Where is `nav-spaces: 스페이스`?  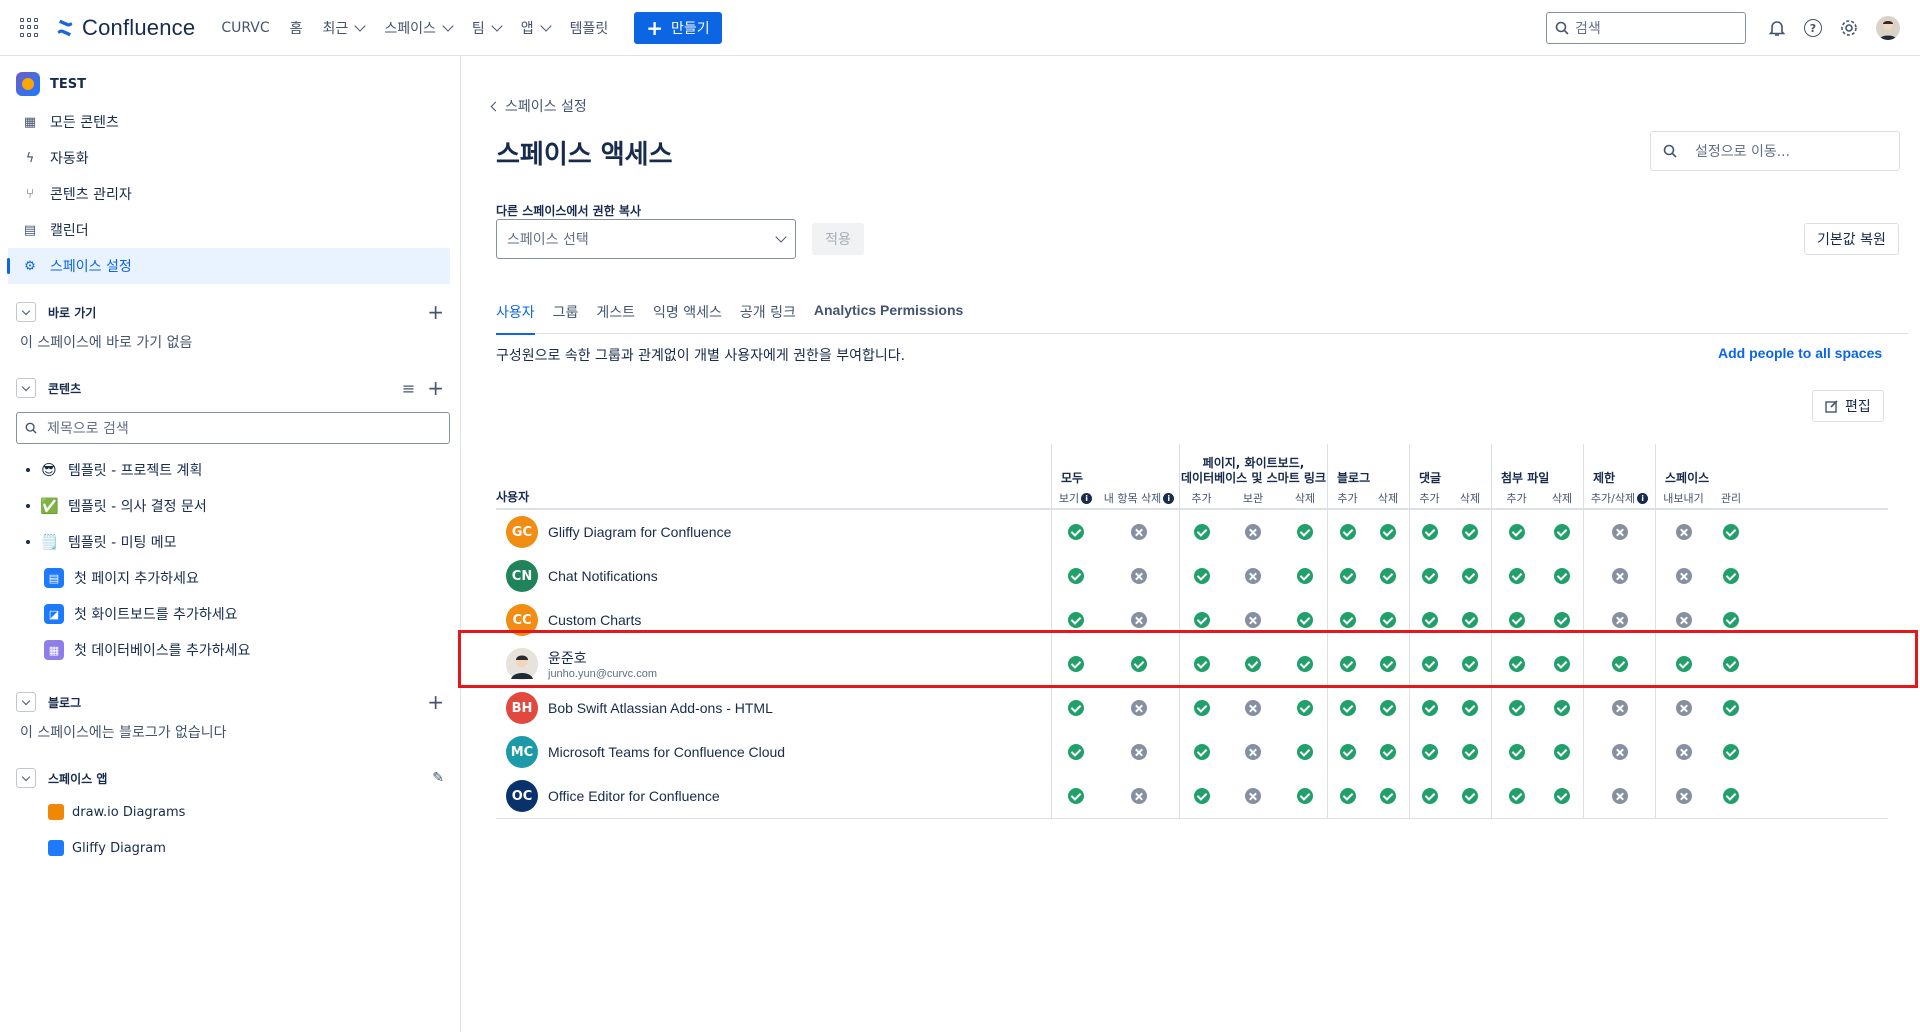 nav-spaces: 스페이스 is located at coordinates (419, 28).